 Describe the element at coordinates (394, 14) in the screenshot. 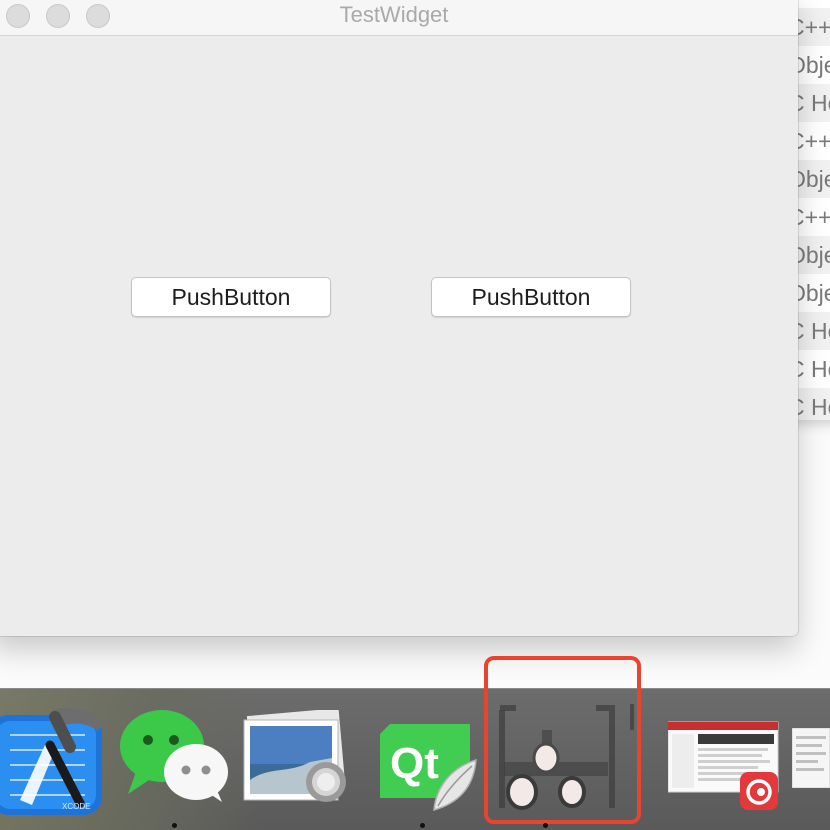

I see `window-title: TestWidget` at that location.